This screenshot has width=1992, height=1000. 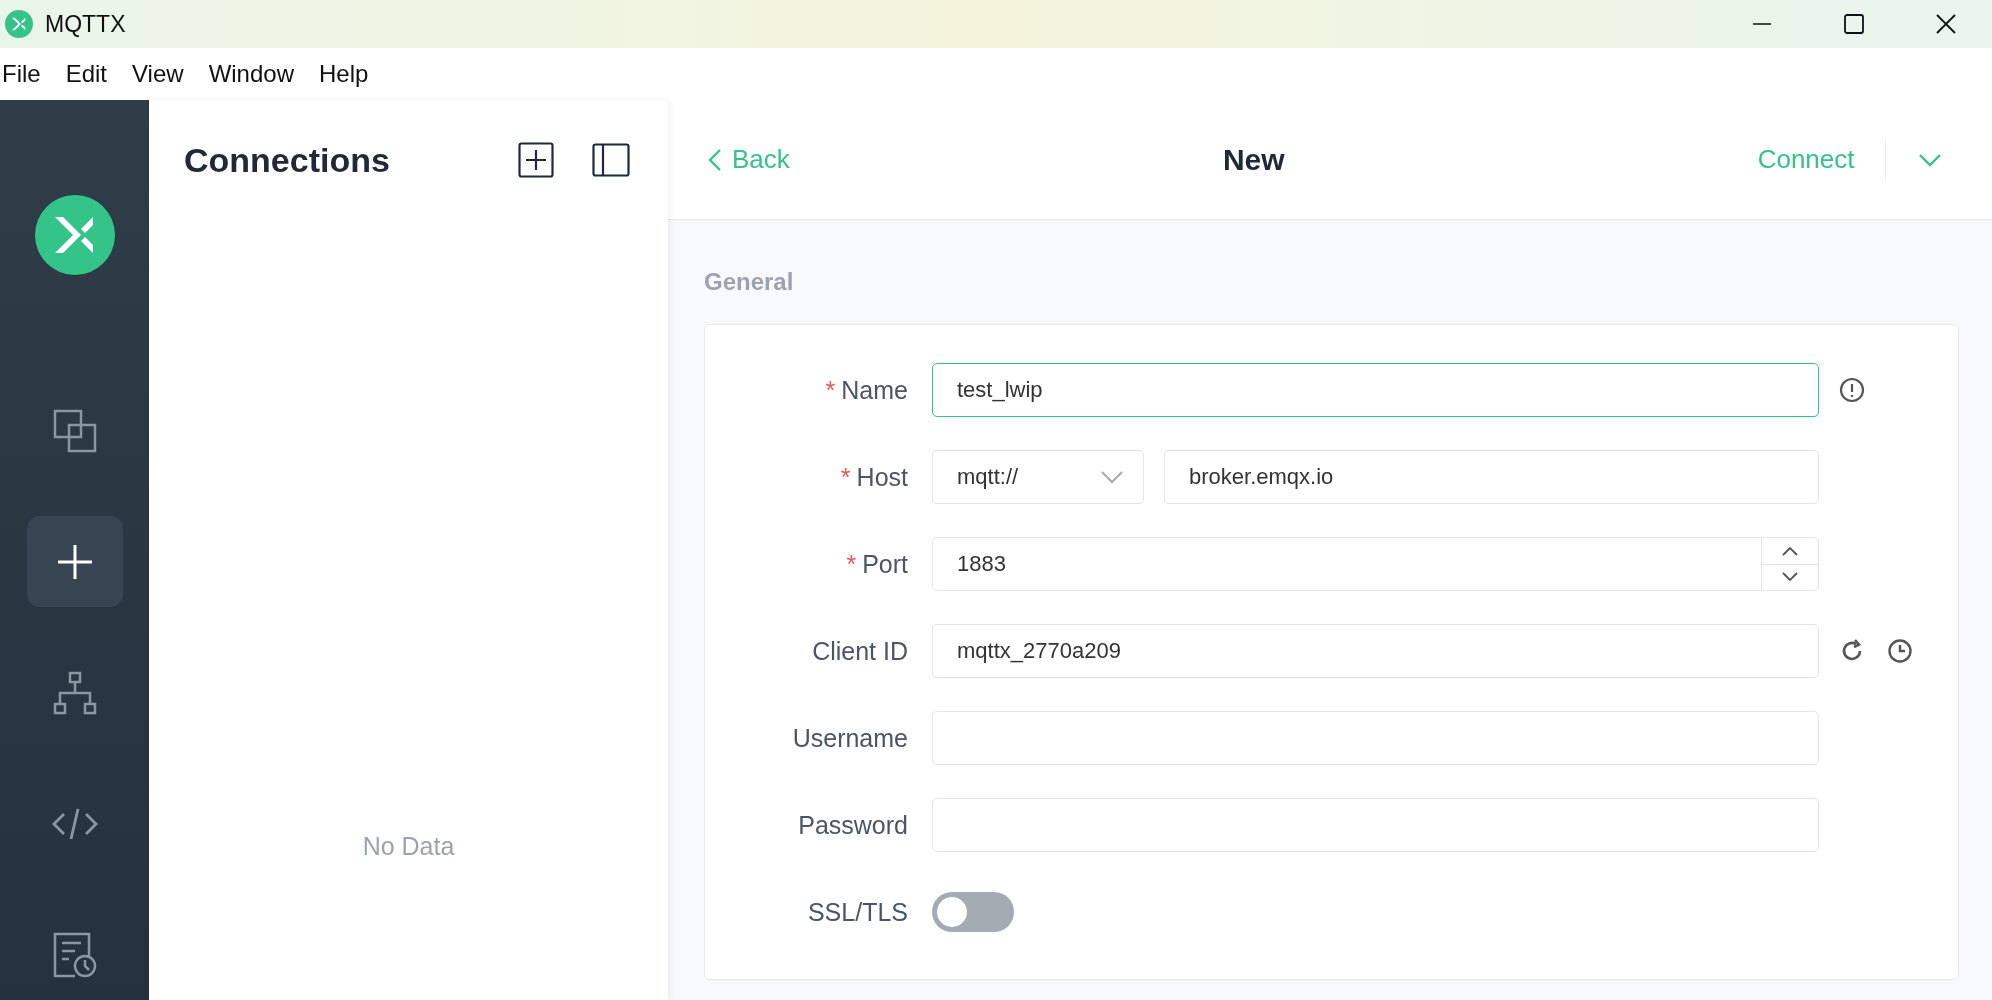 I want to click on maximize-icon, so click(x=1854, y=24).